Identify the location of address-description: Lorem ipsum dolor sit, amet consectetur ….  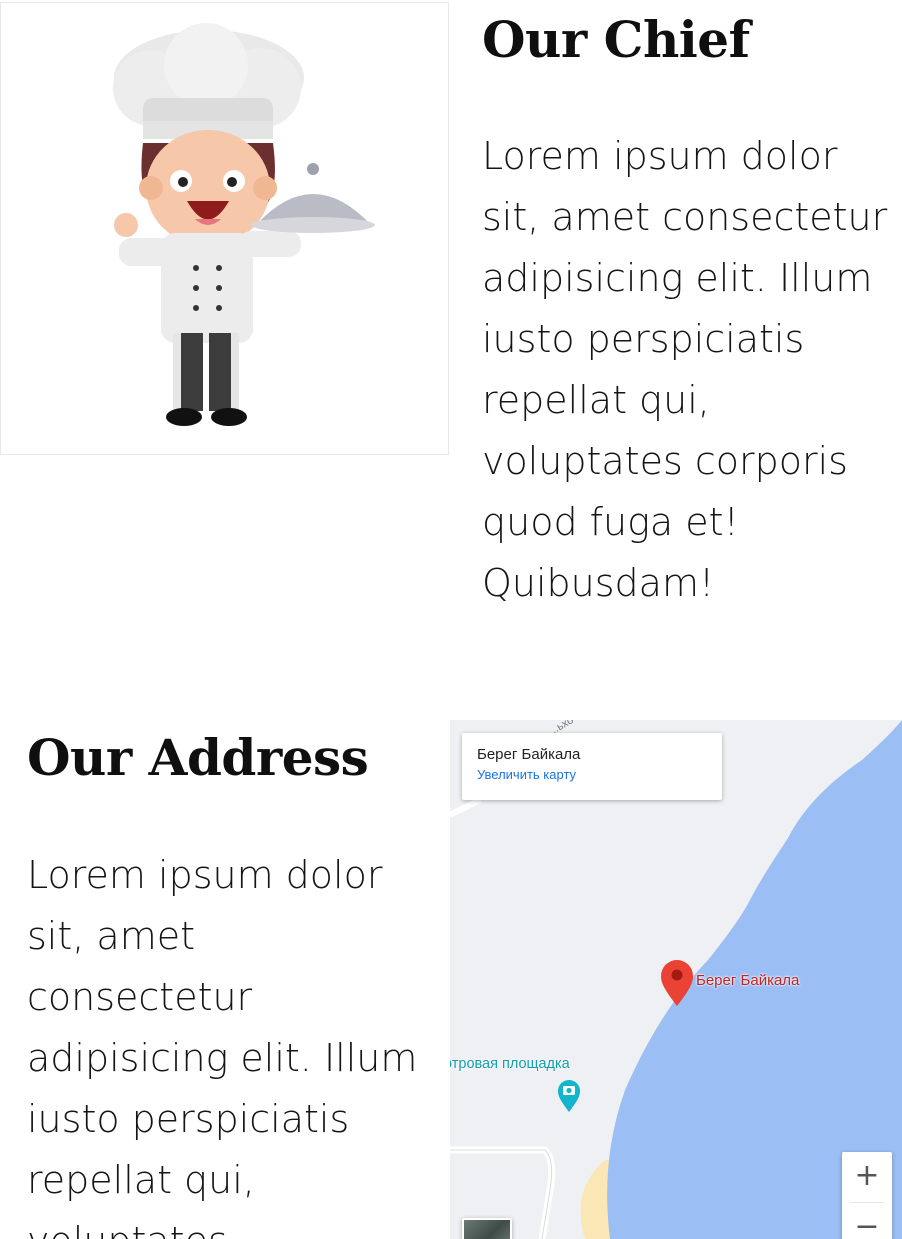
(222, 1046).